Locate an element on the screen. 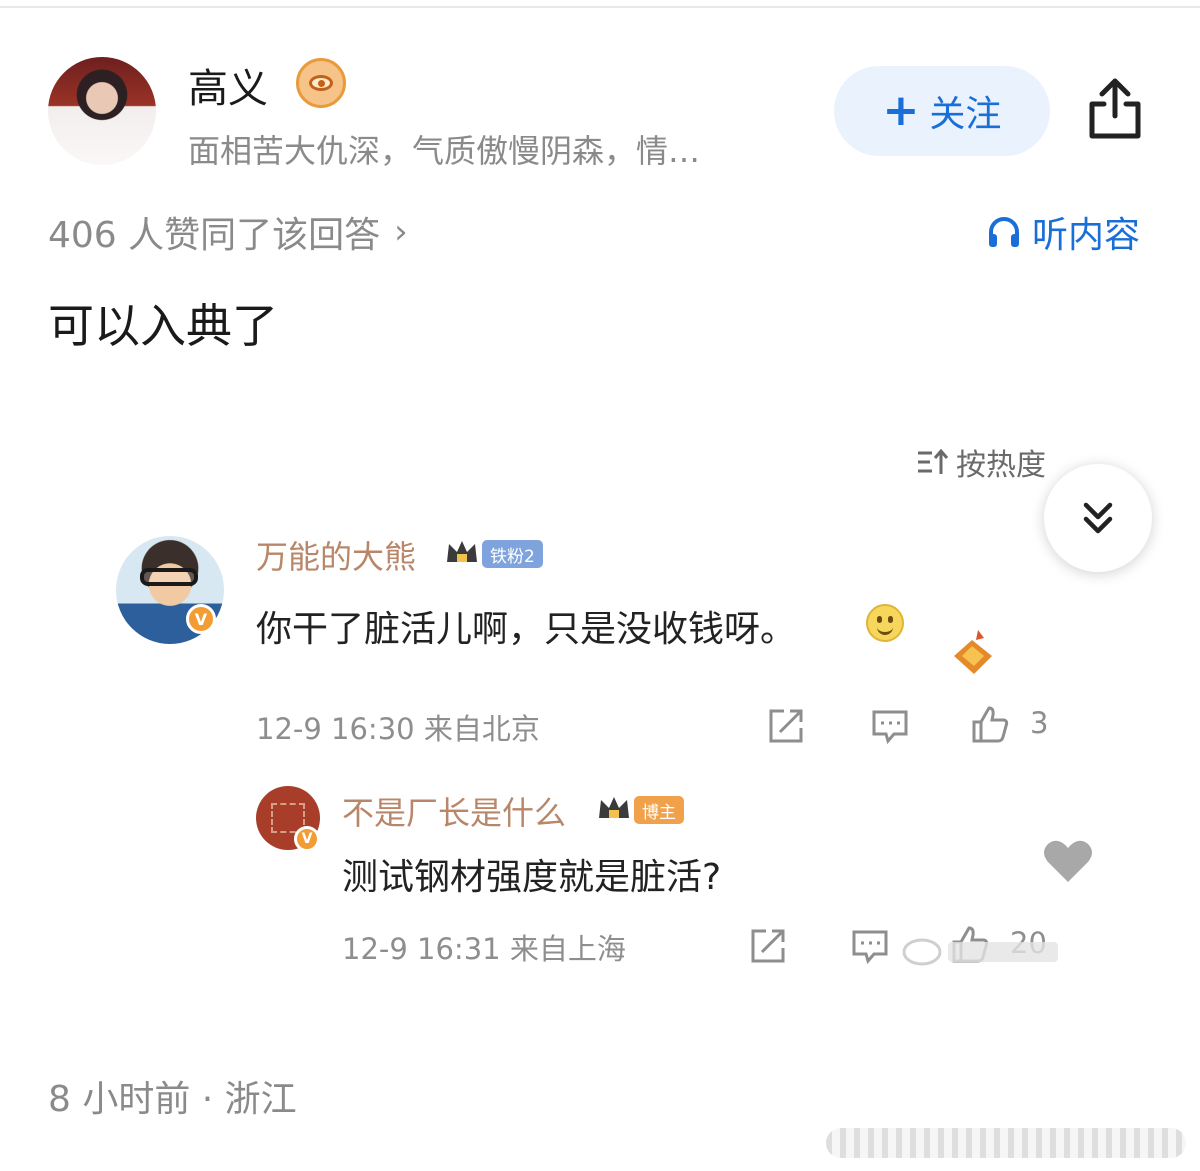 This screenshot has width=1200, height=1171. eye-badge-icon is located at coordinates (321, 83).